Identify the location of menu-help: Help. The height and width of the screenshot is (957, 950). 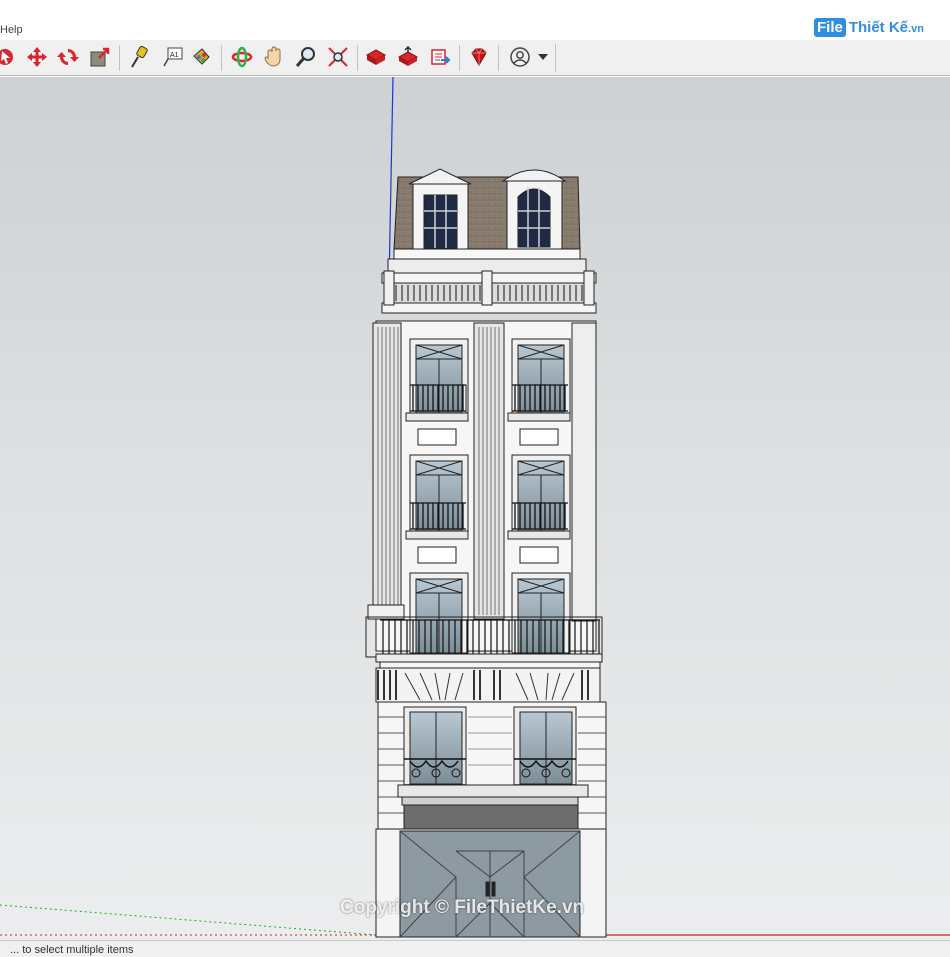
(11, 30).